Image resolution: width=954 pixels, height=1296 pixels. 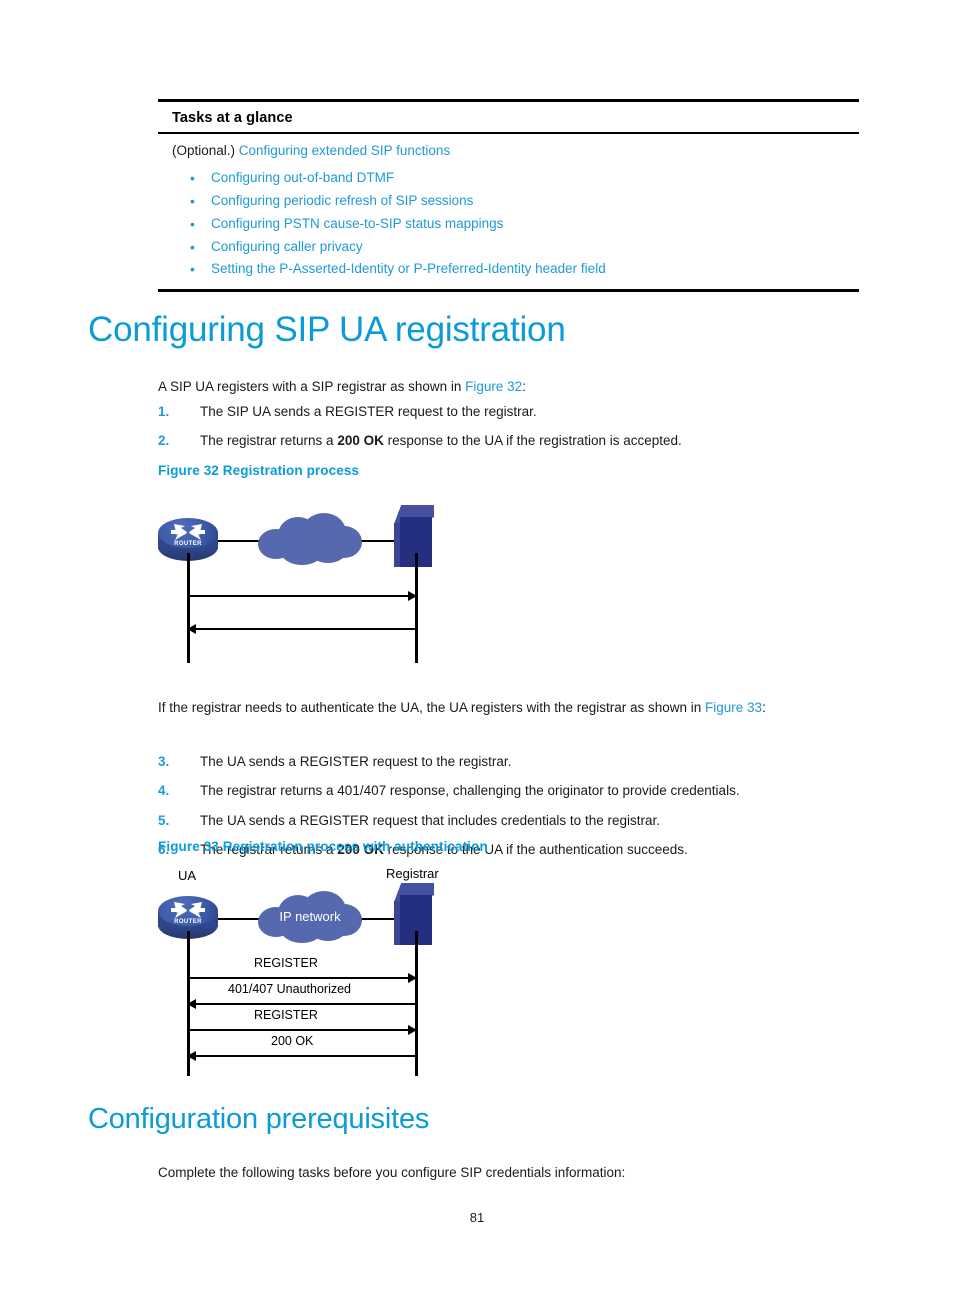 I want to click on page-title-configuring-sip-ua-registration: Configuring SIP UA registration, so click(x=327, y=329).